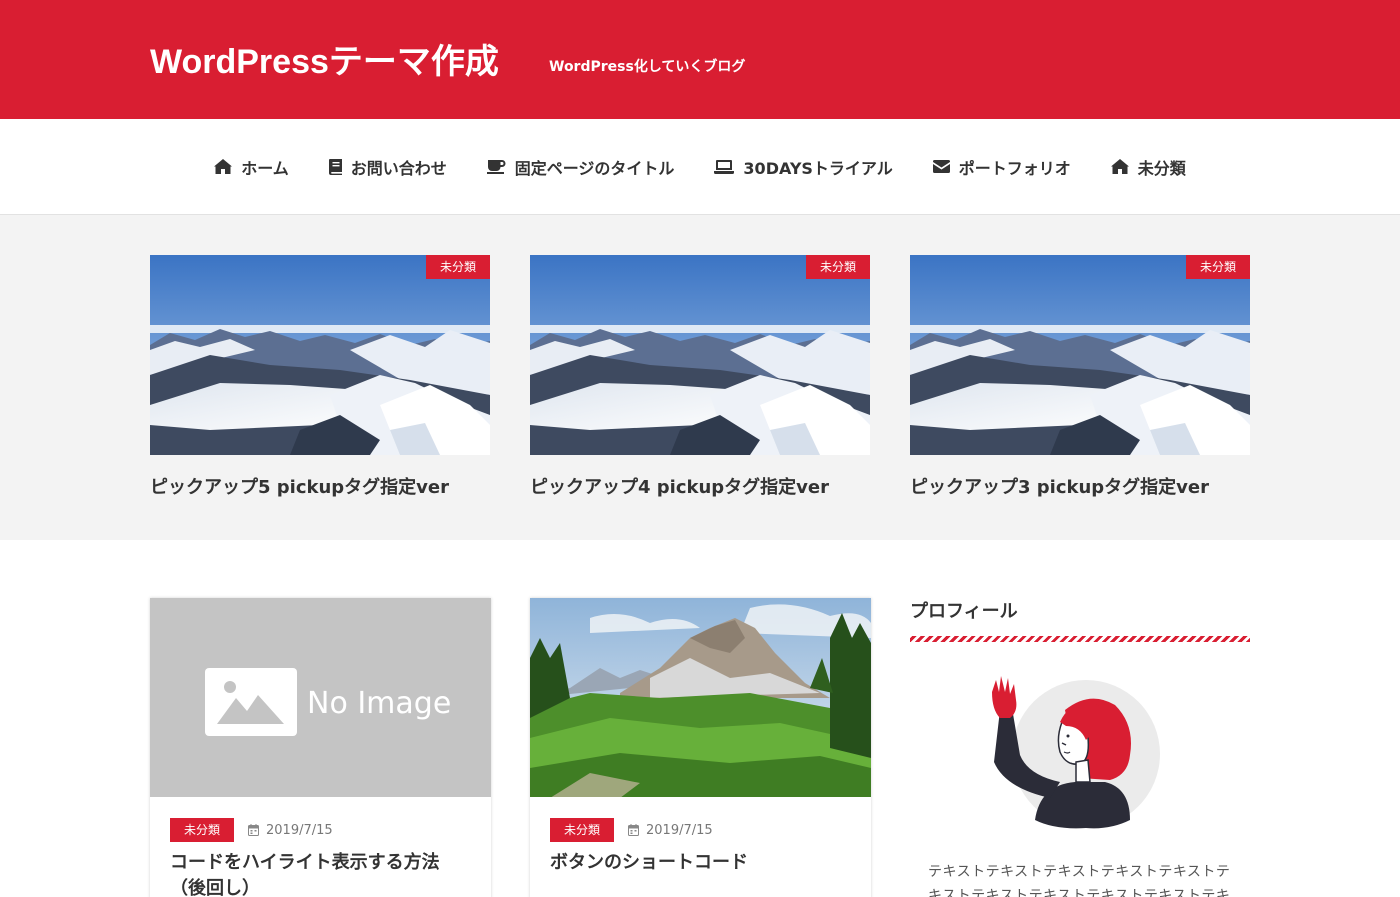 This screenshot has width=1400, height=897. I want to click on nav-item-30days: 30DAYSトライアル, so click(803, 167).